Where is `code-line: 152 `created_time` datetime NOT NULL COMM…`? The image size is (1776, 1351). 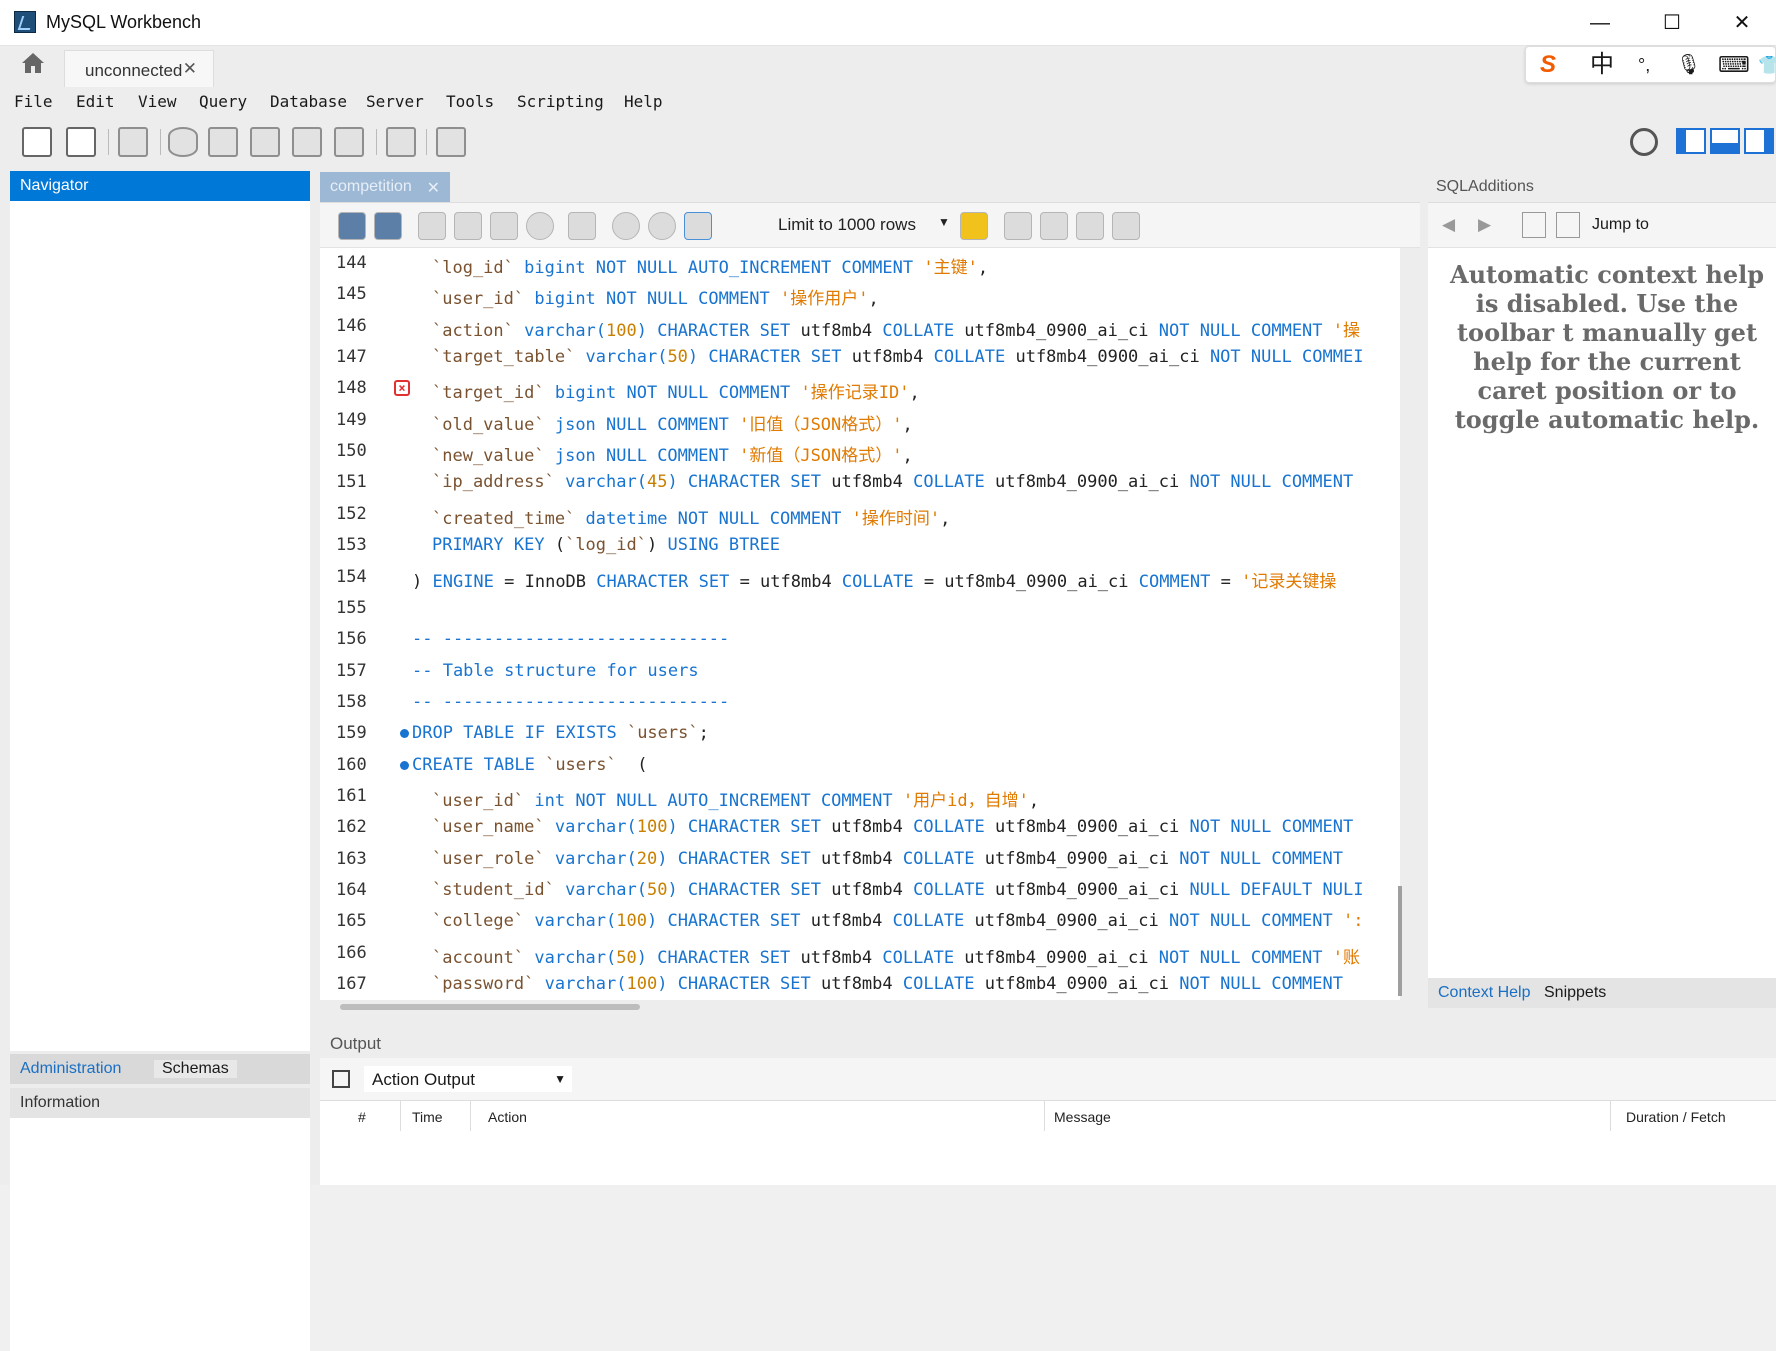
code-line: 152 `created_time` datetime NOT NULL COMM… is located at coordinates (860, 517).